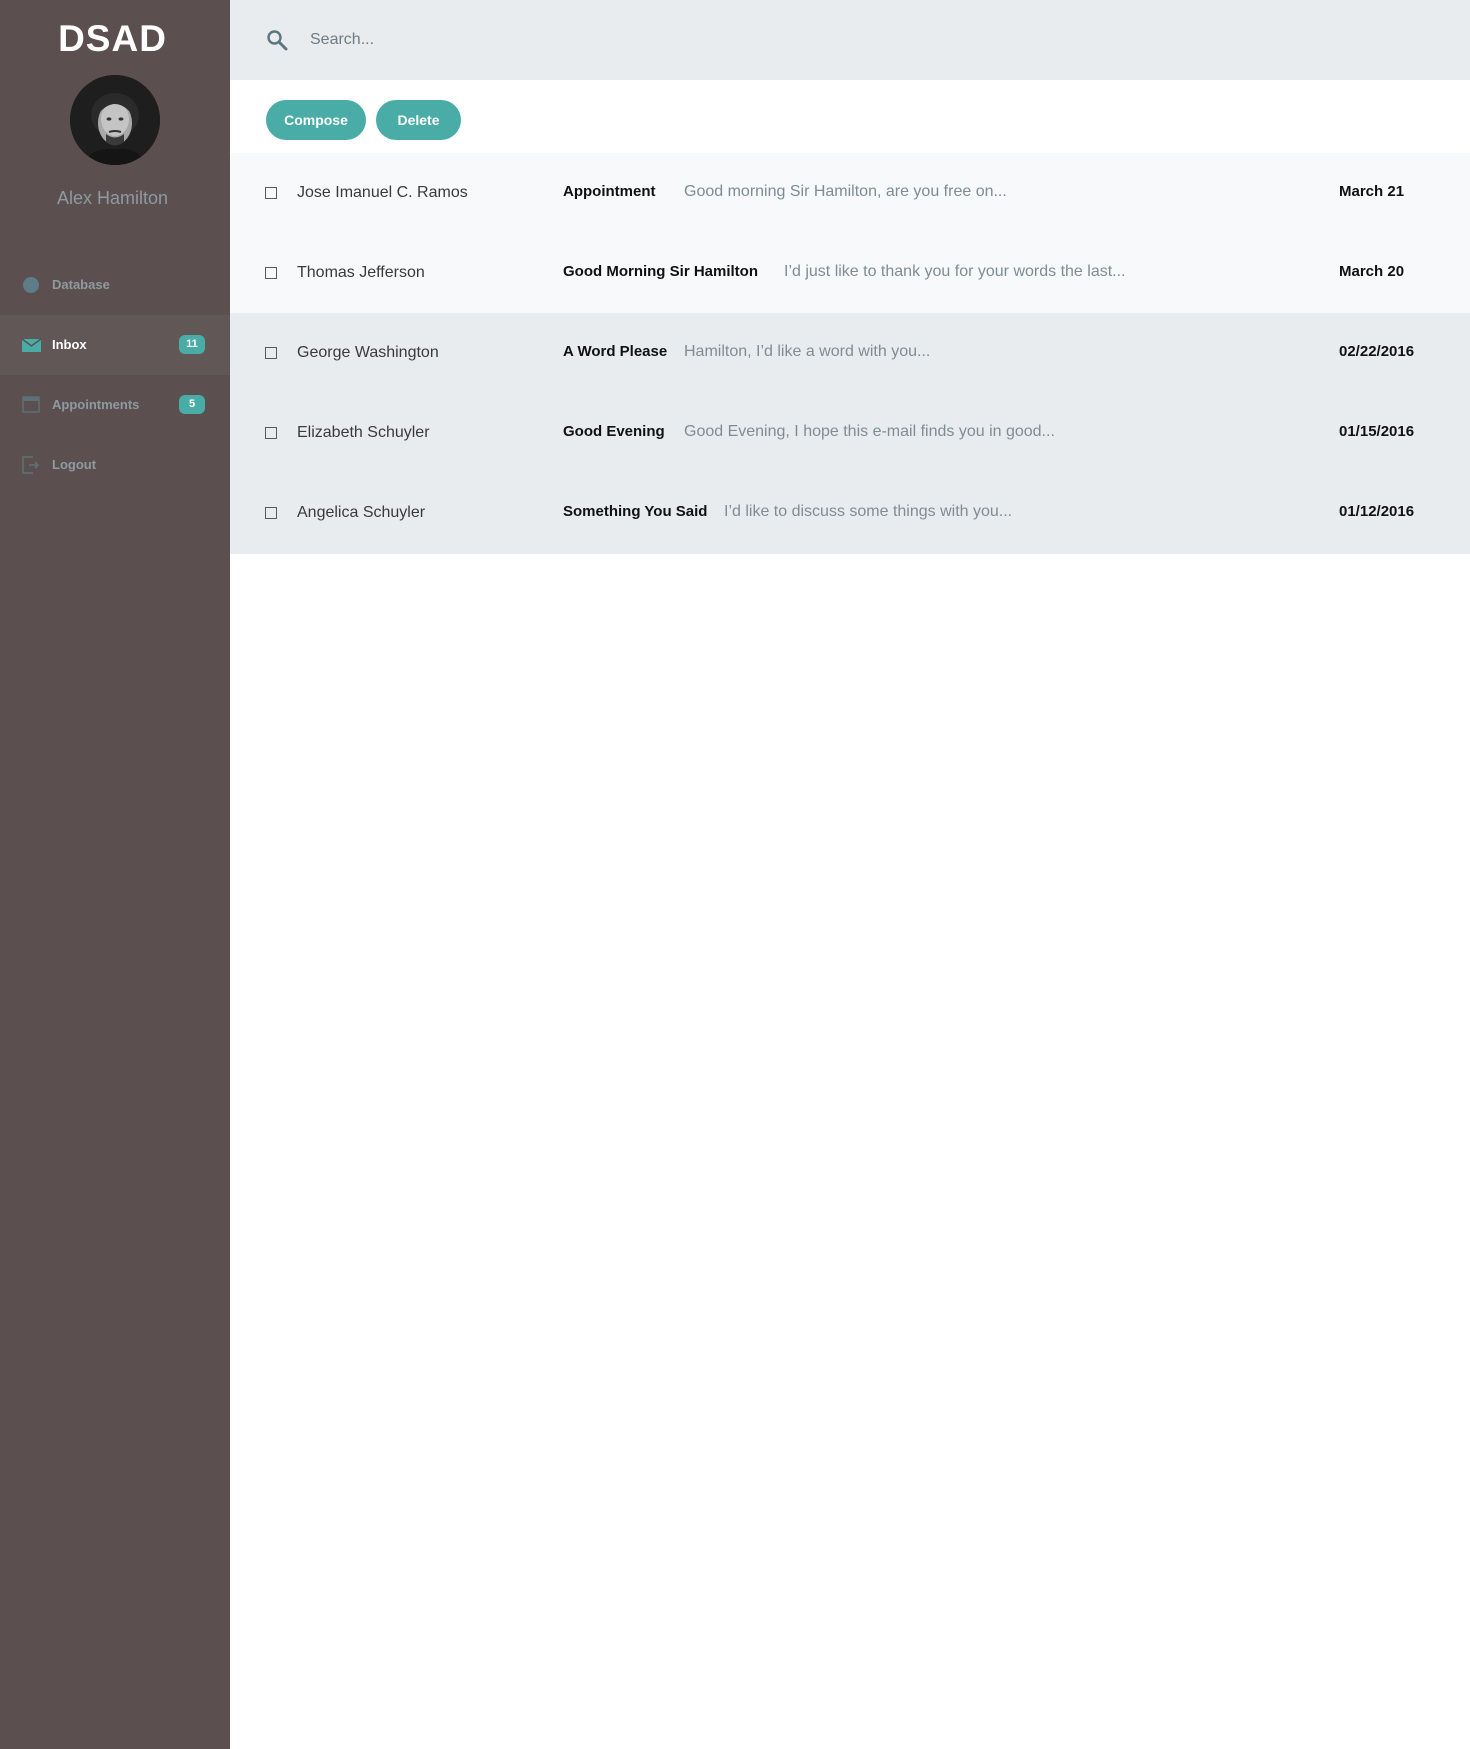  What do you see at coordinates (115, 285) in the screenshot?
I see `sidebar-item-database: Database` at bounding box center [115, 285].